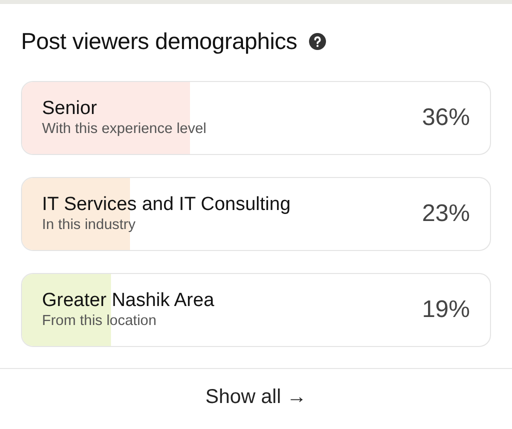  What do you see at coordinates (129, 301) in the screenshot?
I see `category-name: Greater Nashik Area` at bounding box center [129, 301].